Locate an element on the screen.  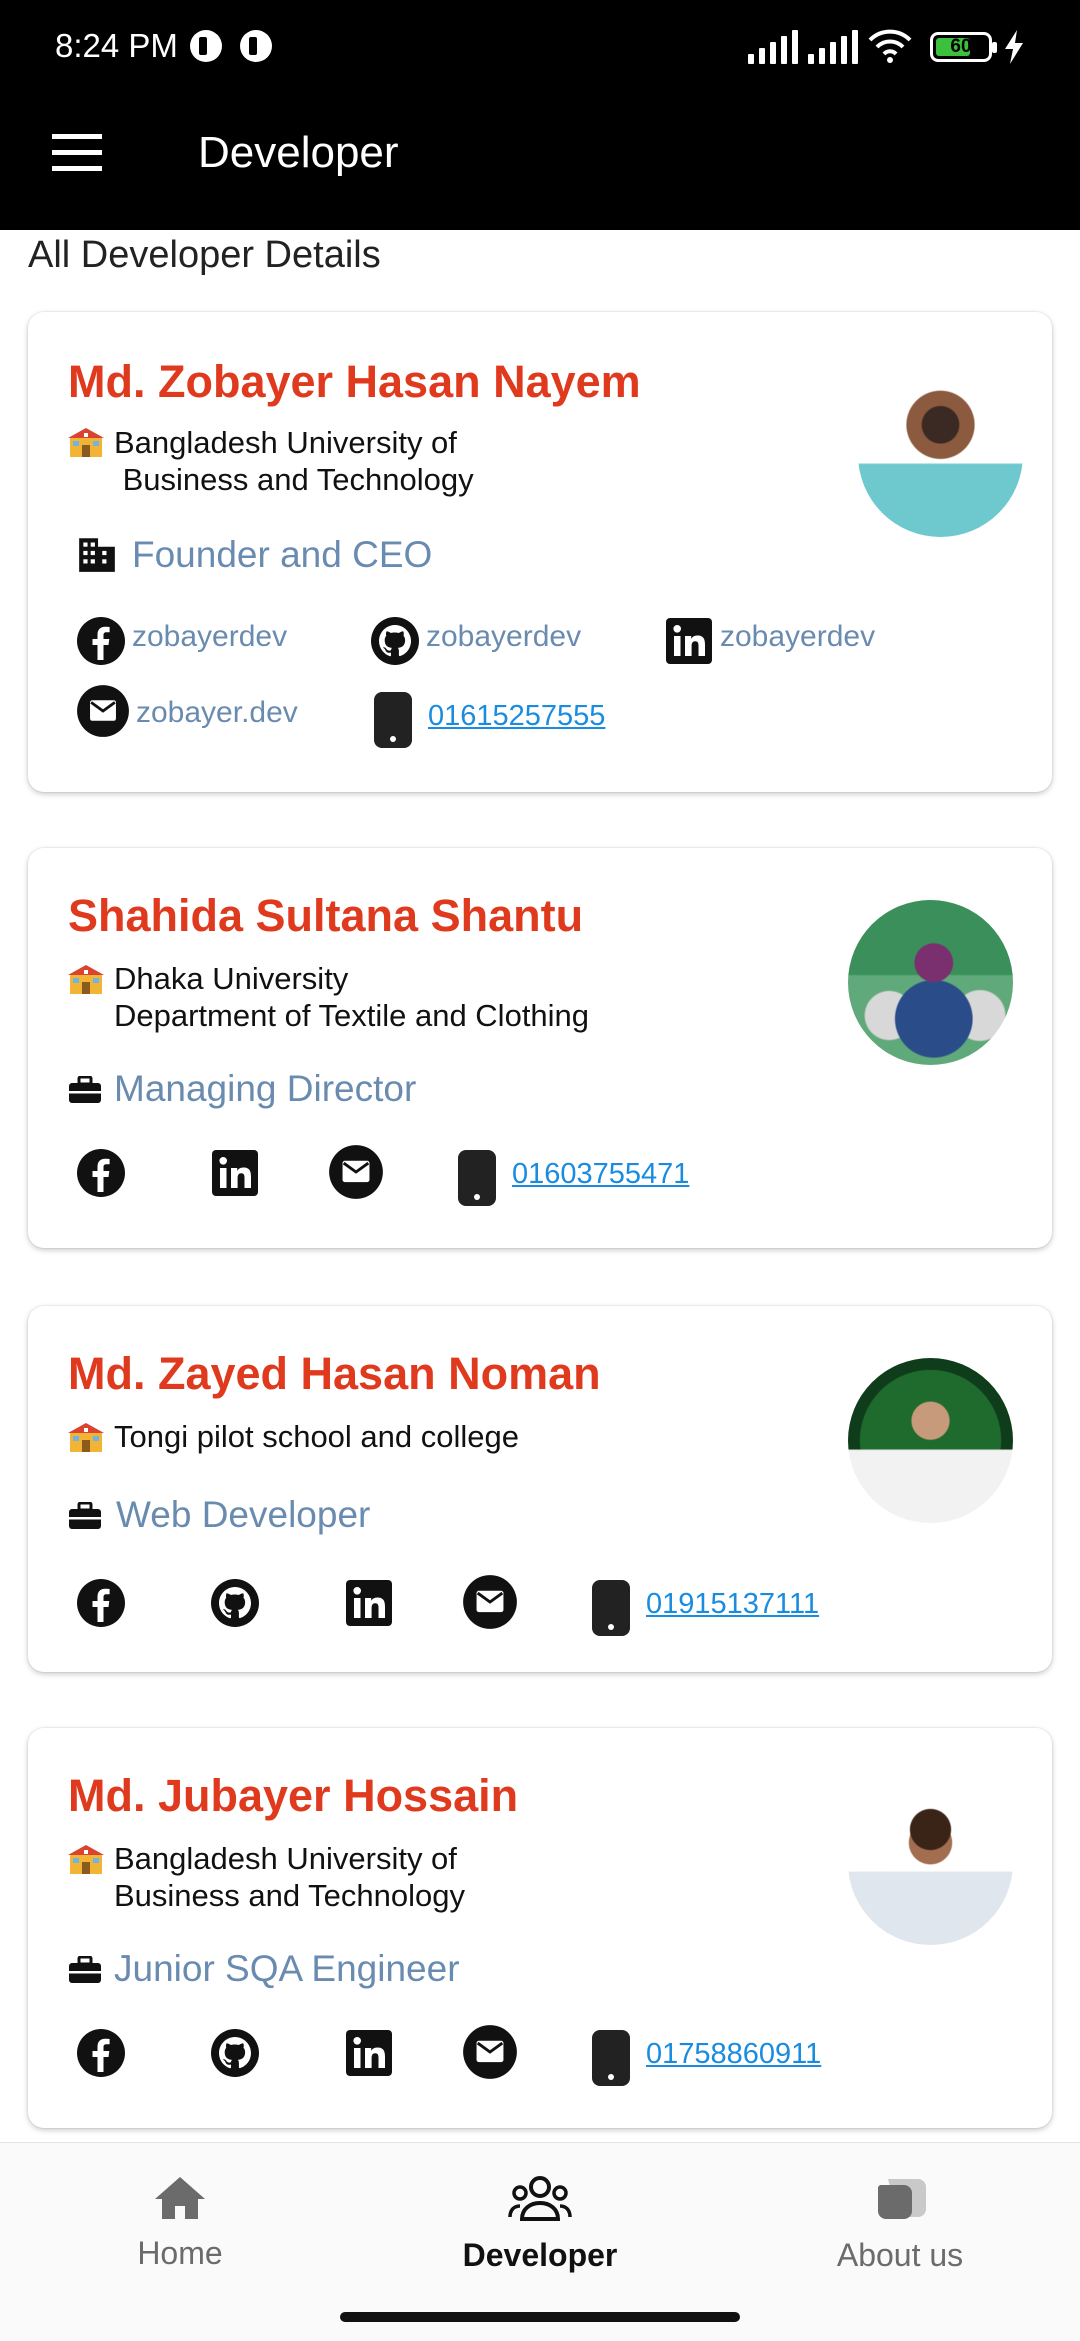
home-icon is located at coordinates (180, 2198).